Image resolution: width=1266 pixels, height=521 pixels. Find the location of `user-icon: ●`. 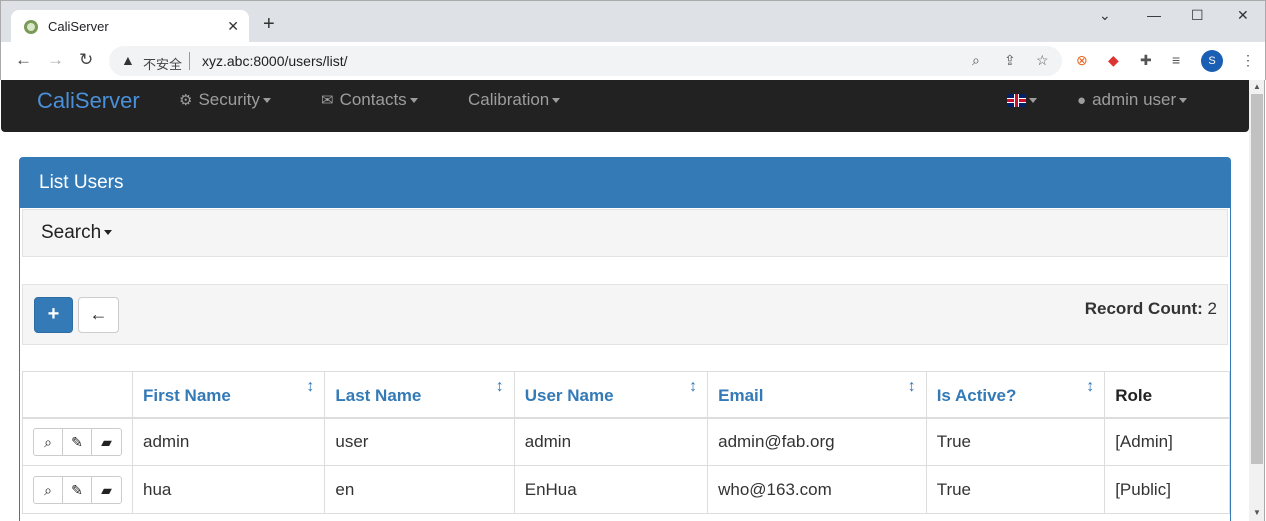

user-icon: ● is located at coordinates (1082, 100).